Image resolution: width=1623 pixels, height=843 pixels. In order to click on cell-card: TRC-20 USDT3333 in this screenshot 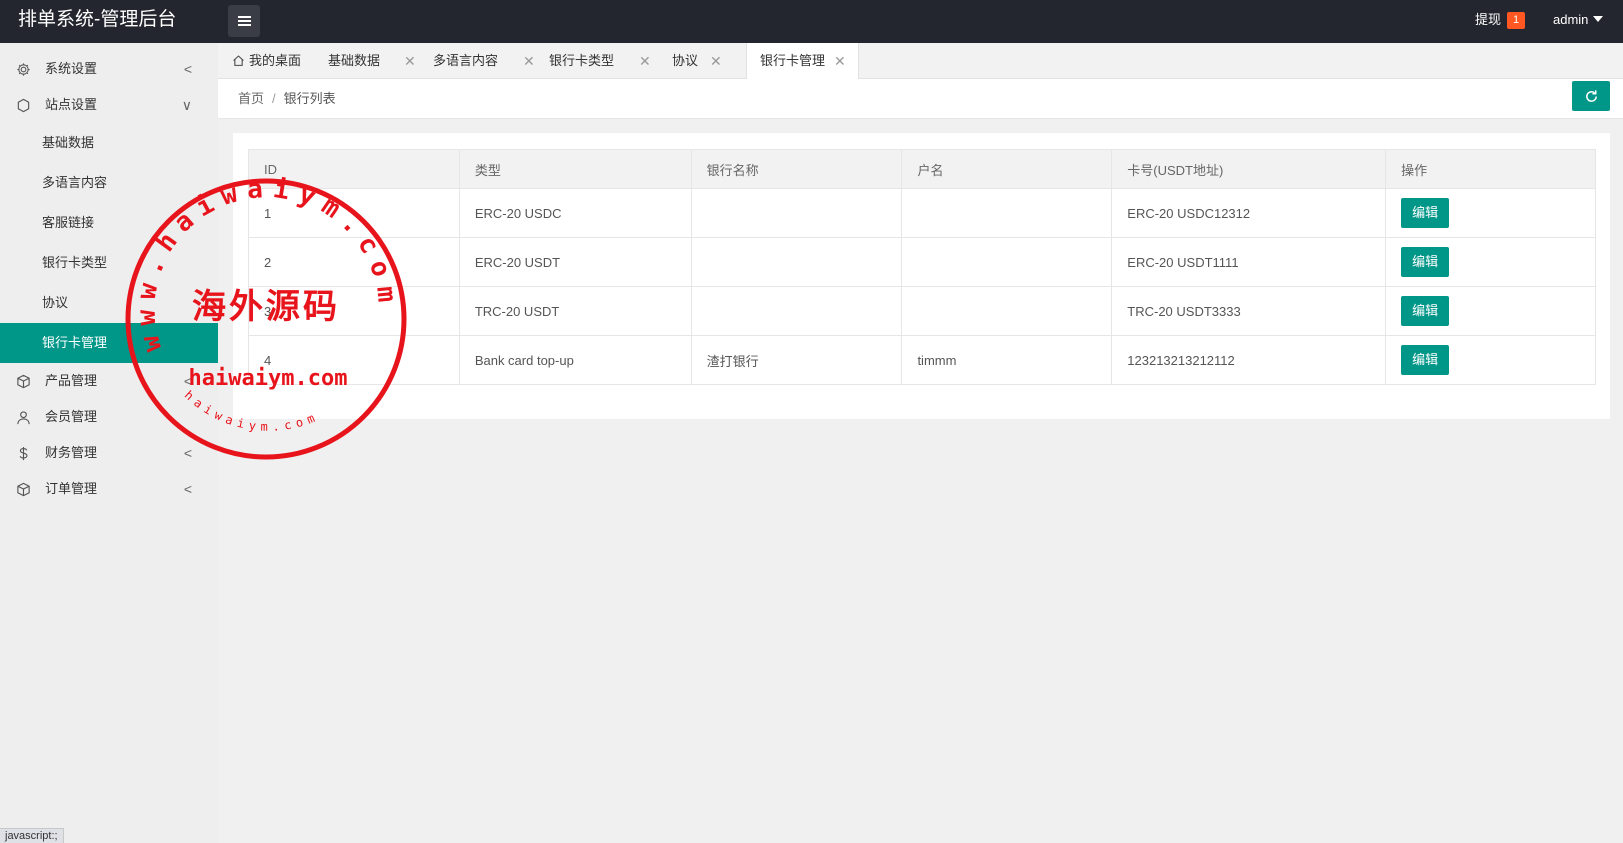, I will do `click(1249, 311)`.